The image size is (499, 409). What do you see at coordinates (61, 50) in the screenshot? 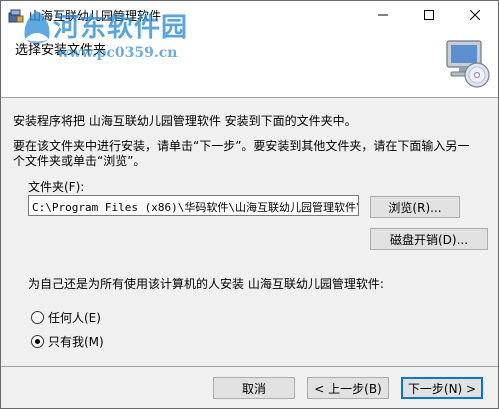
I see `page-title: 选择安装文件夹` at bounding box center [61, 50].